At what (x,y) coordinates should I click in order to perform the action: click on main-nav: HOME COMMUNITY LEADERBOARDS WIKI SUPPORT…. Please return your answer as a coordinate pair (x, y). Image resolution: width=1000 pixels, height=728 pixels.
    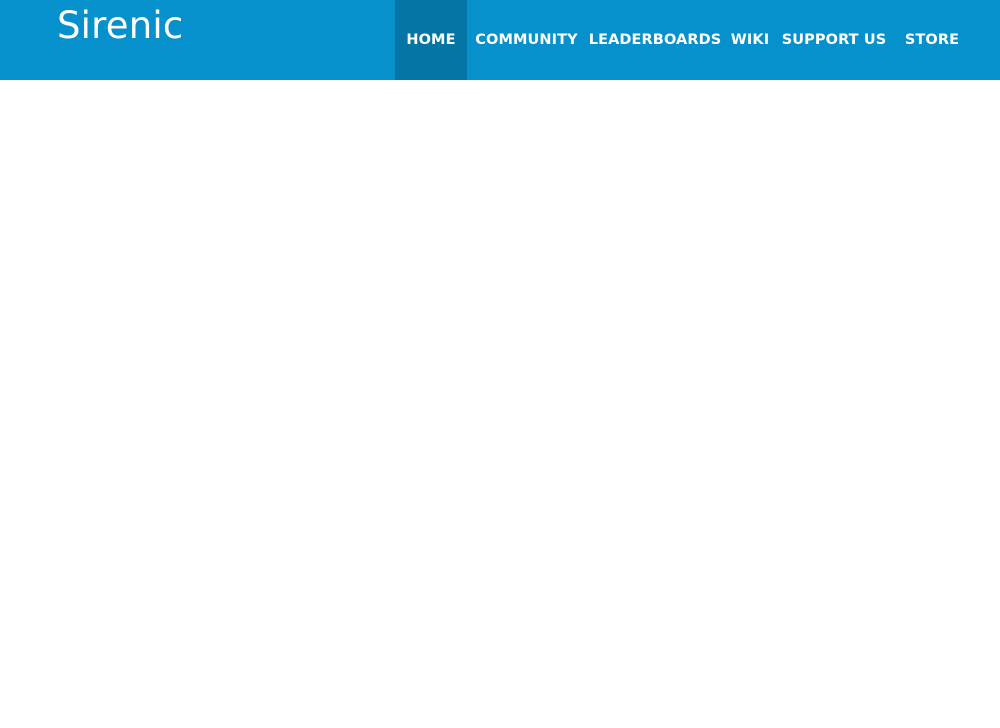
    Looking at the image, I should click on (683, 40).